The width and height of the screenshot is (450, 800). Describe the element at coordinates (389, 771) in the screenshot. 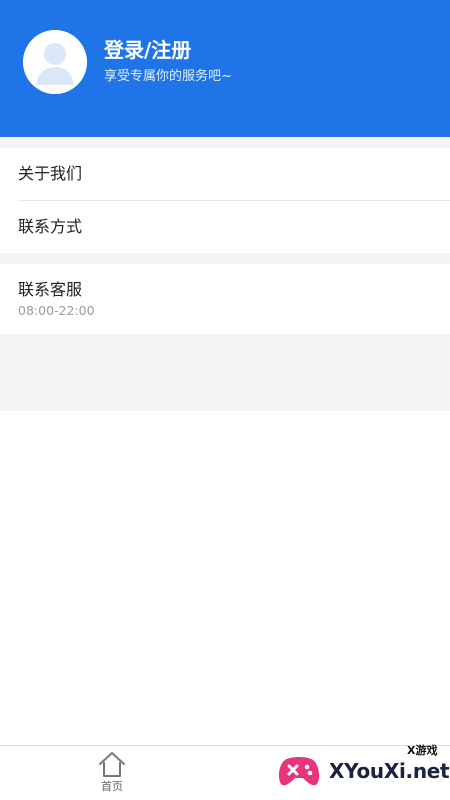

I see `watermark-brand: XYouXi.net` at that location.